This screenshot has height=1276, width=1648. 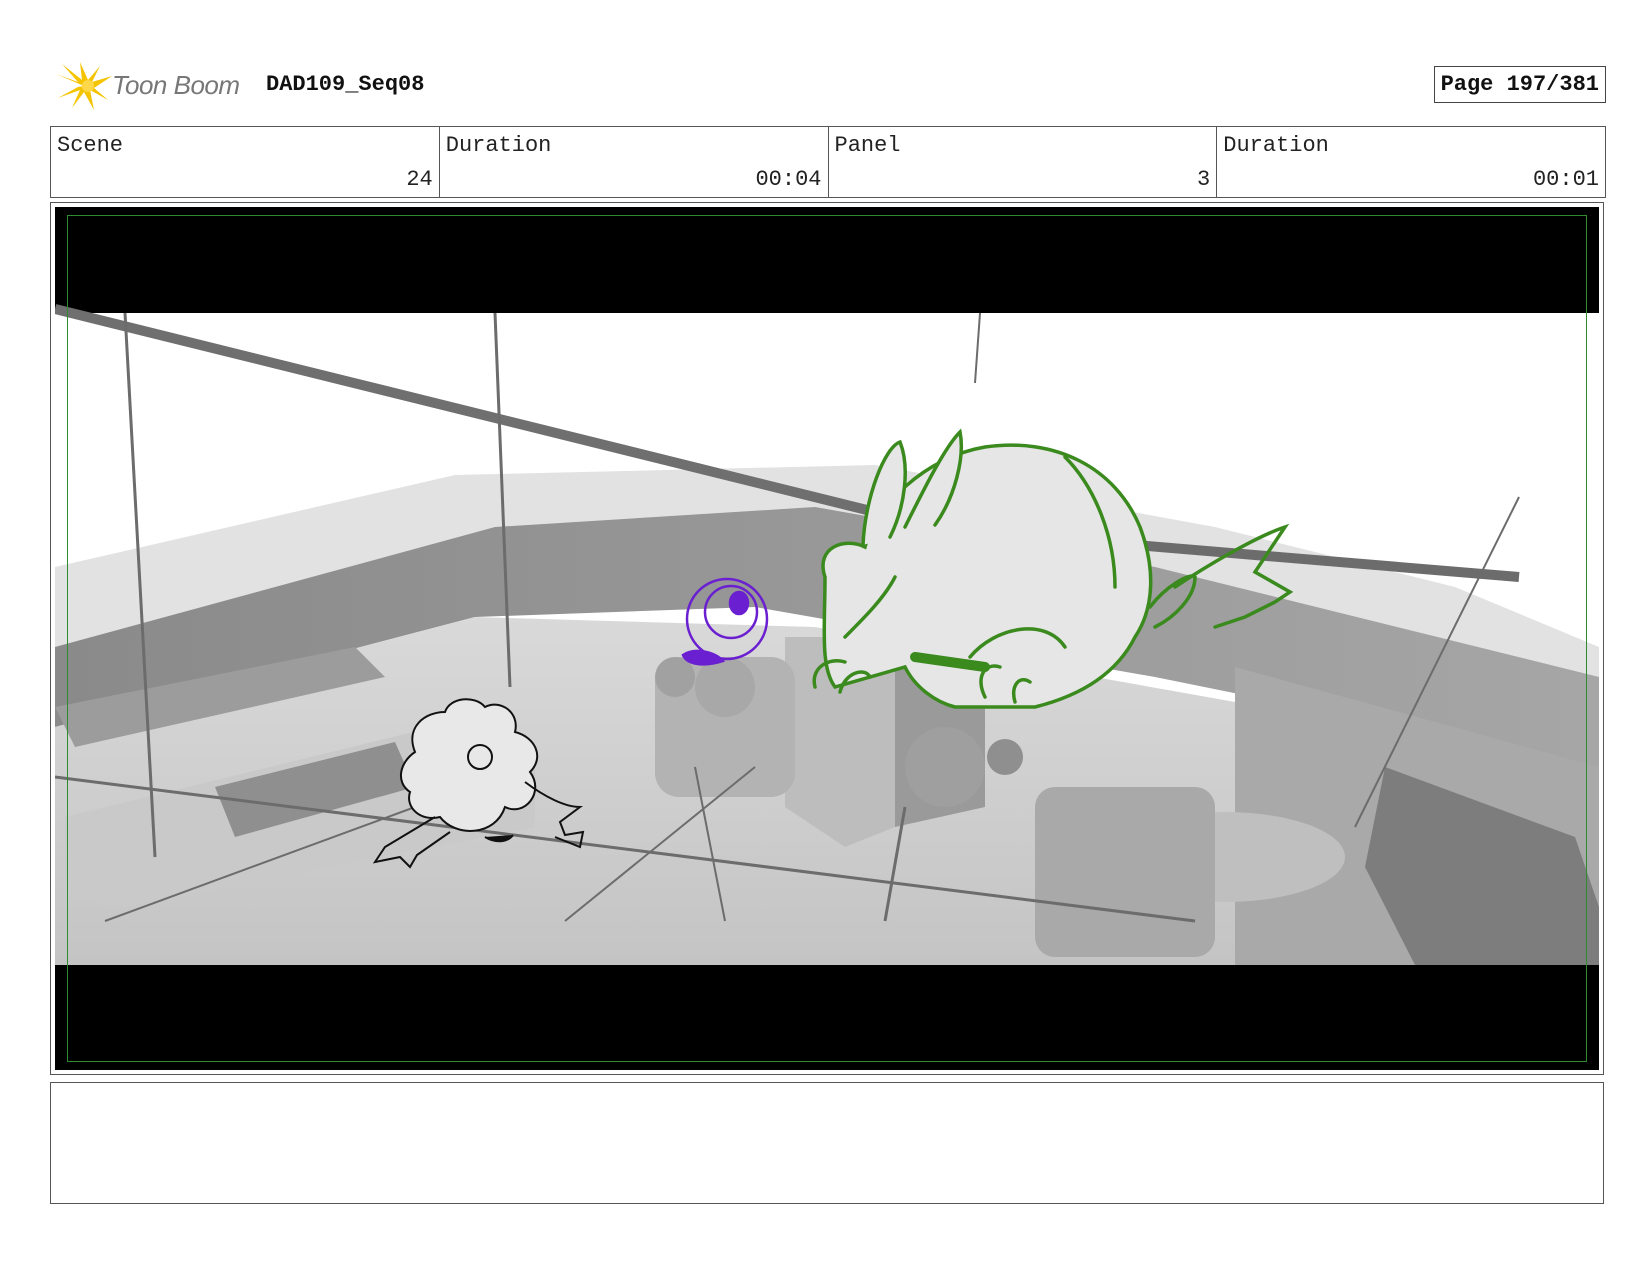 I want to click on panel-cell: Panel 3, so click(x=1023, y=162).